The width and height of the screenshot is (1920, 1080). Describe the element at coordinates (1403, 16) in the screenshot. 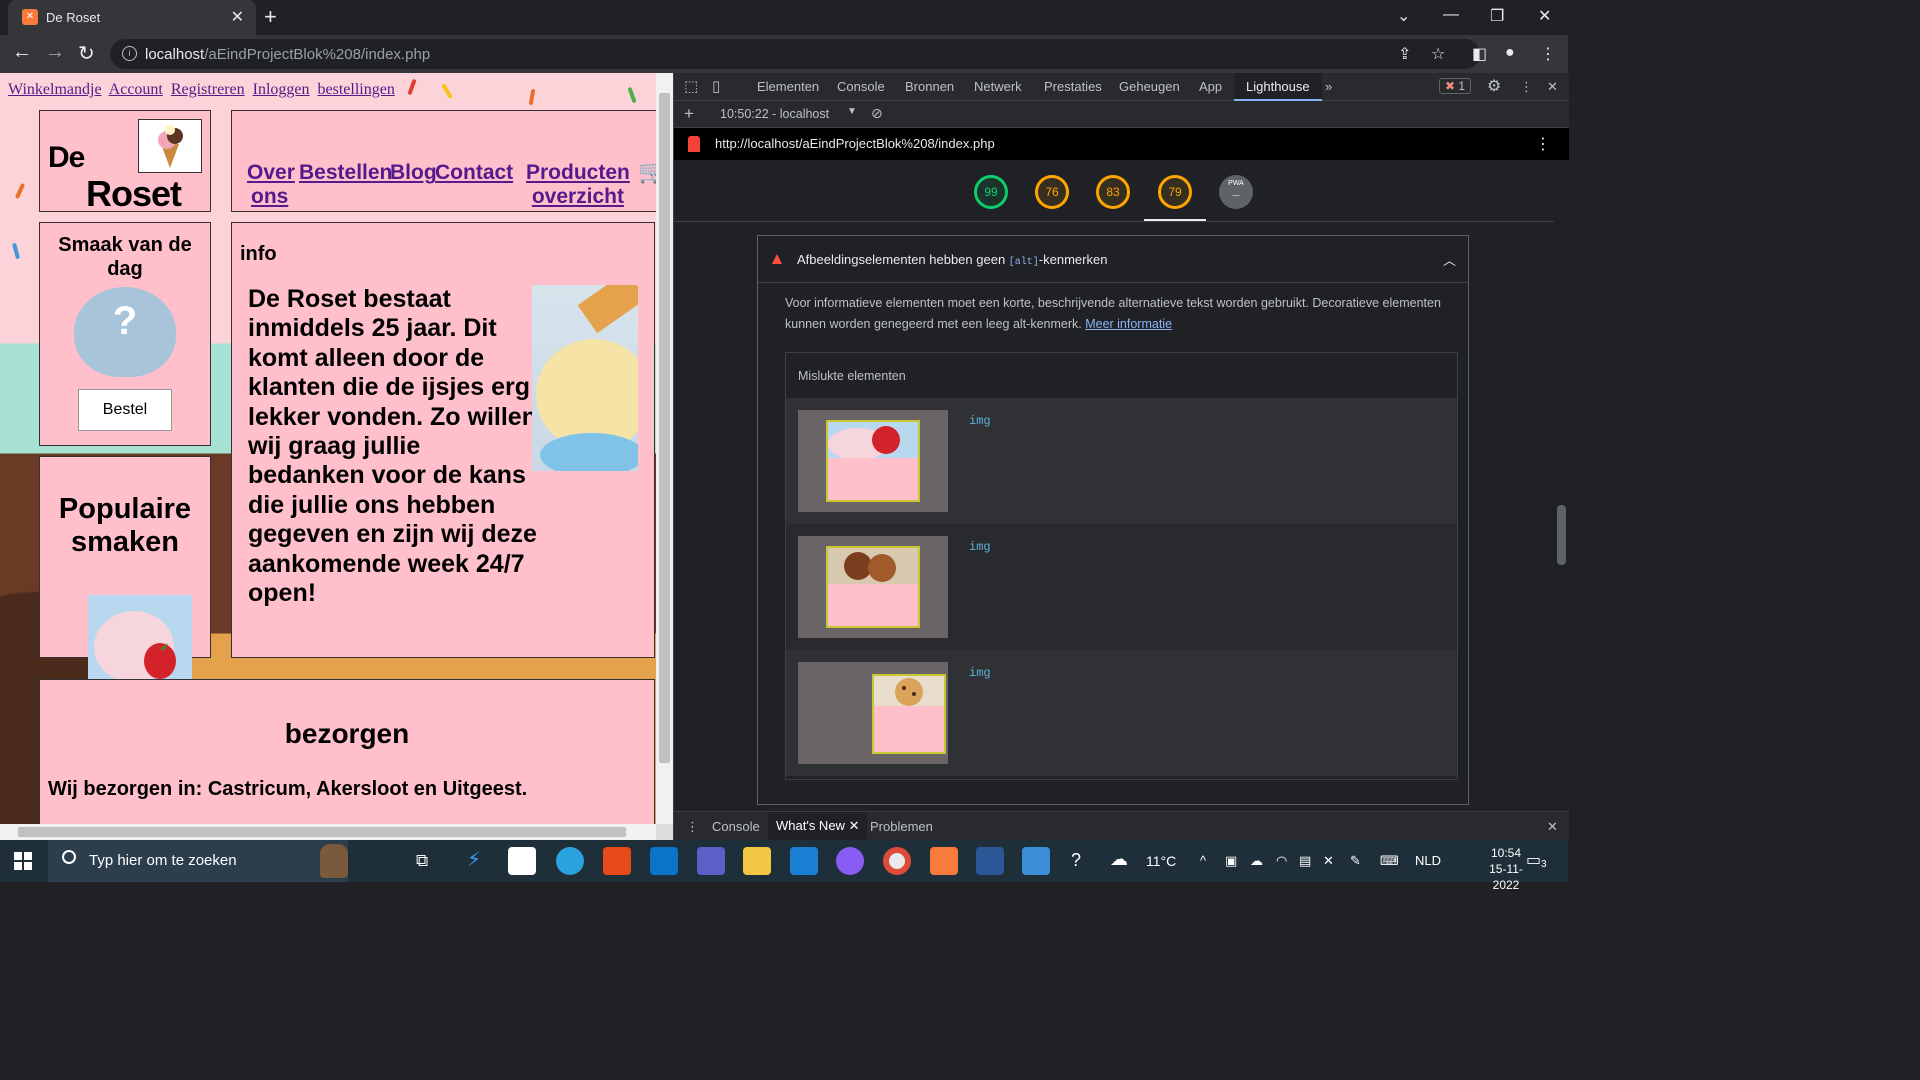

I see `tab-search-chevron-icon: ⌄` at that location.